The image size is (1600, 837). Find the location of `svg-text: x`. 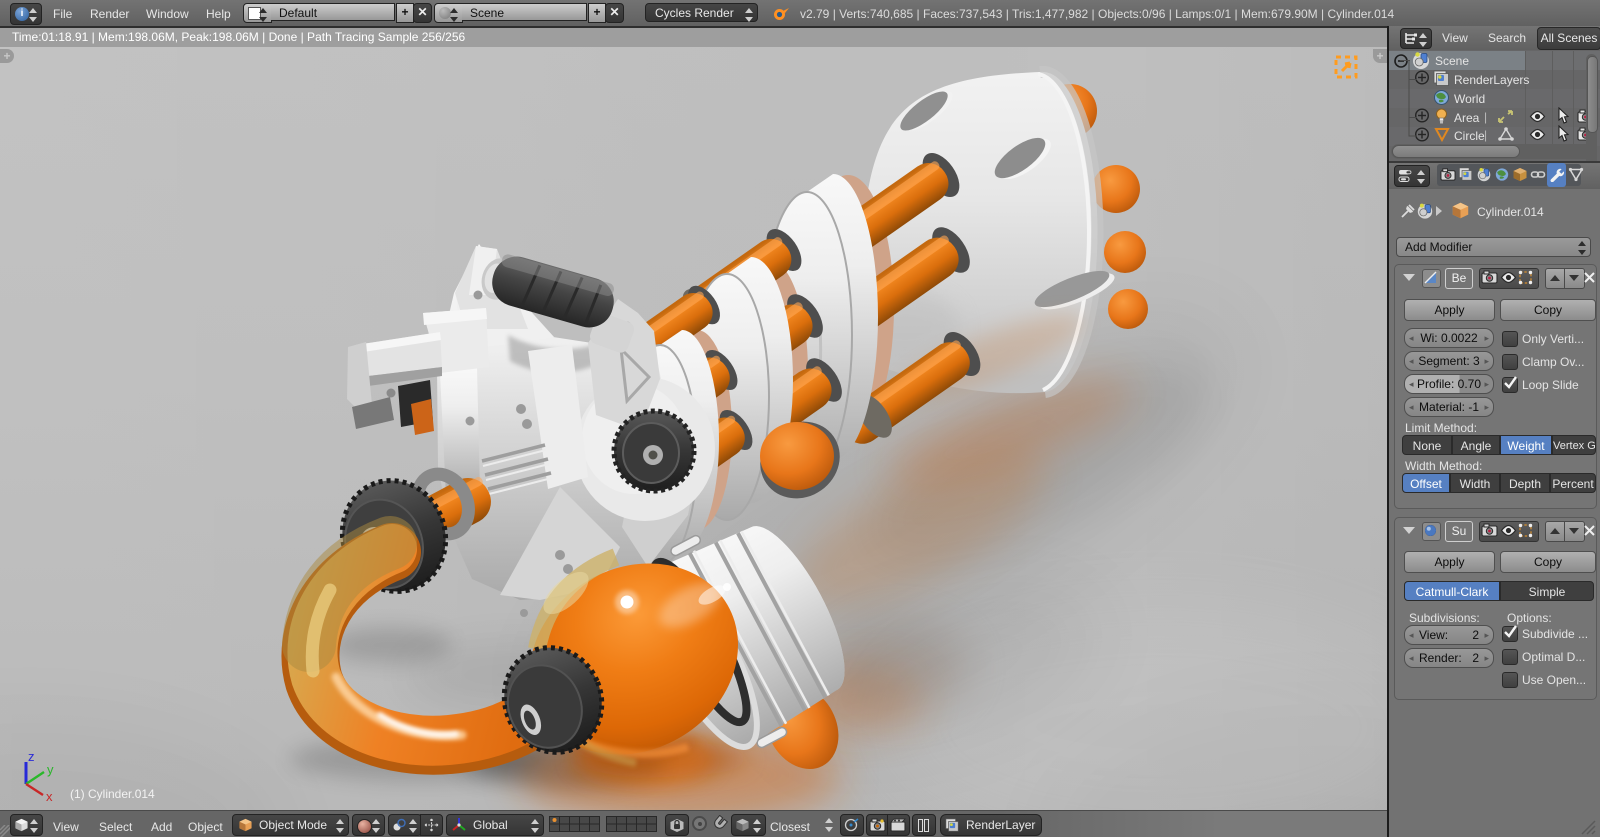

svg-text: x is located at coordinates (49, 796).